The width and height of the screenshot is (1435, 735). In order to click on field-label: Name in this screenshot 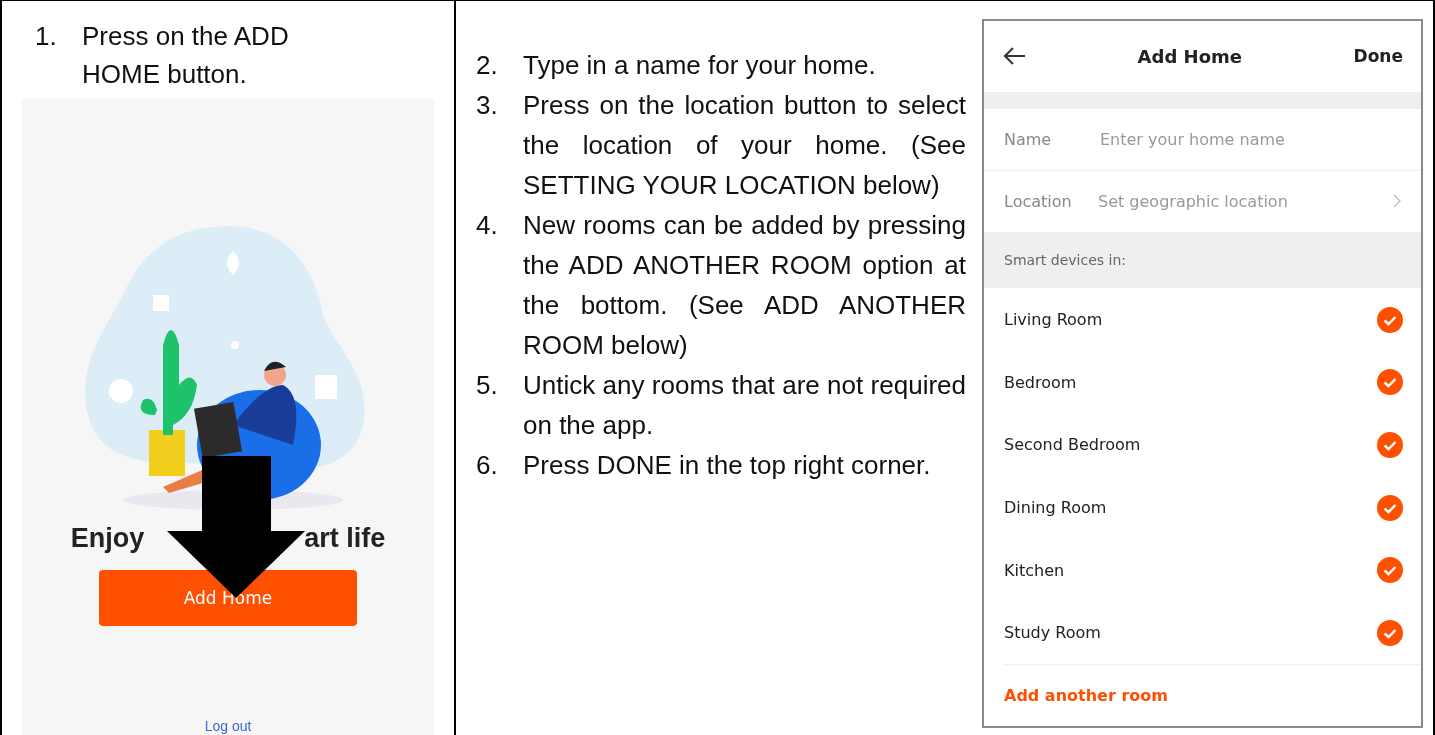, I will do `click(1028, 139)`.